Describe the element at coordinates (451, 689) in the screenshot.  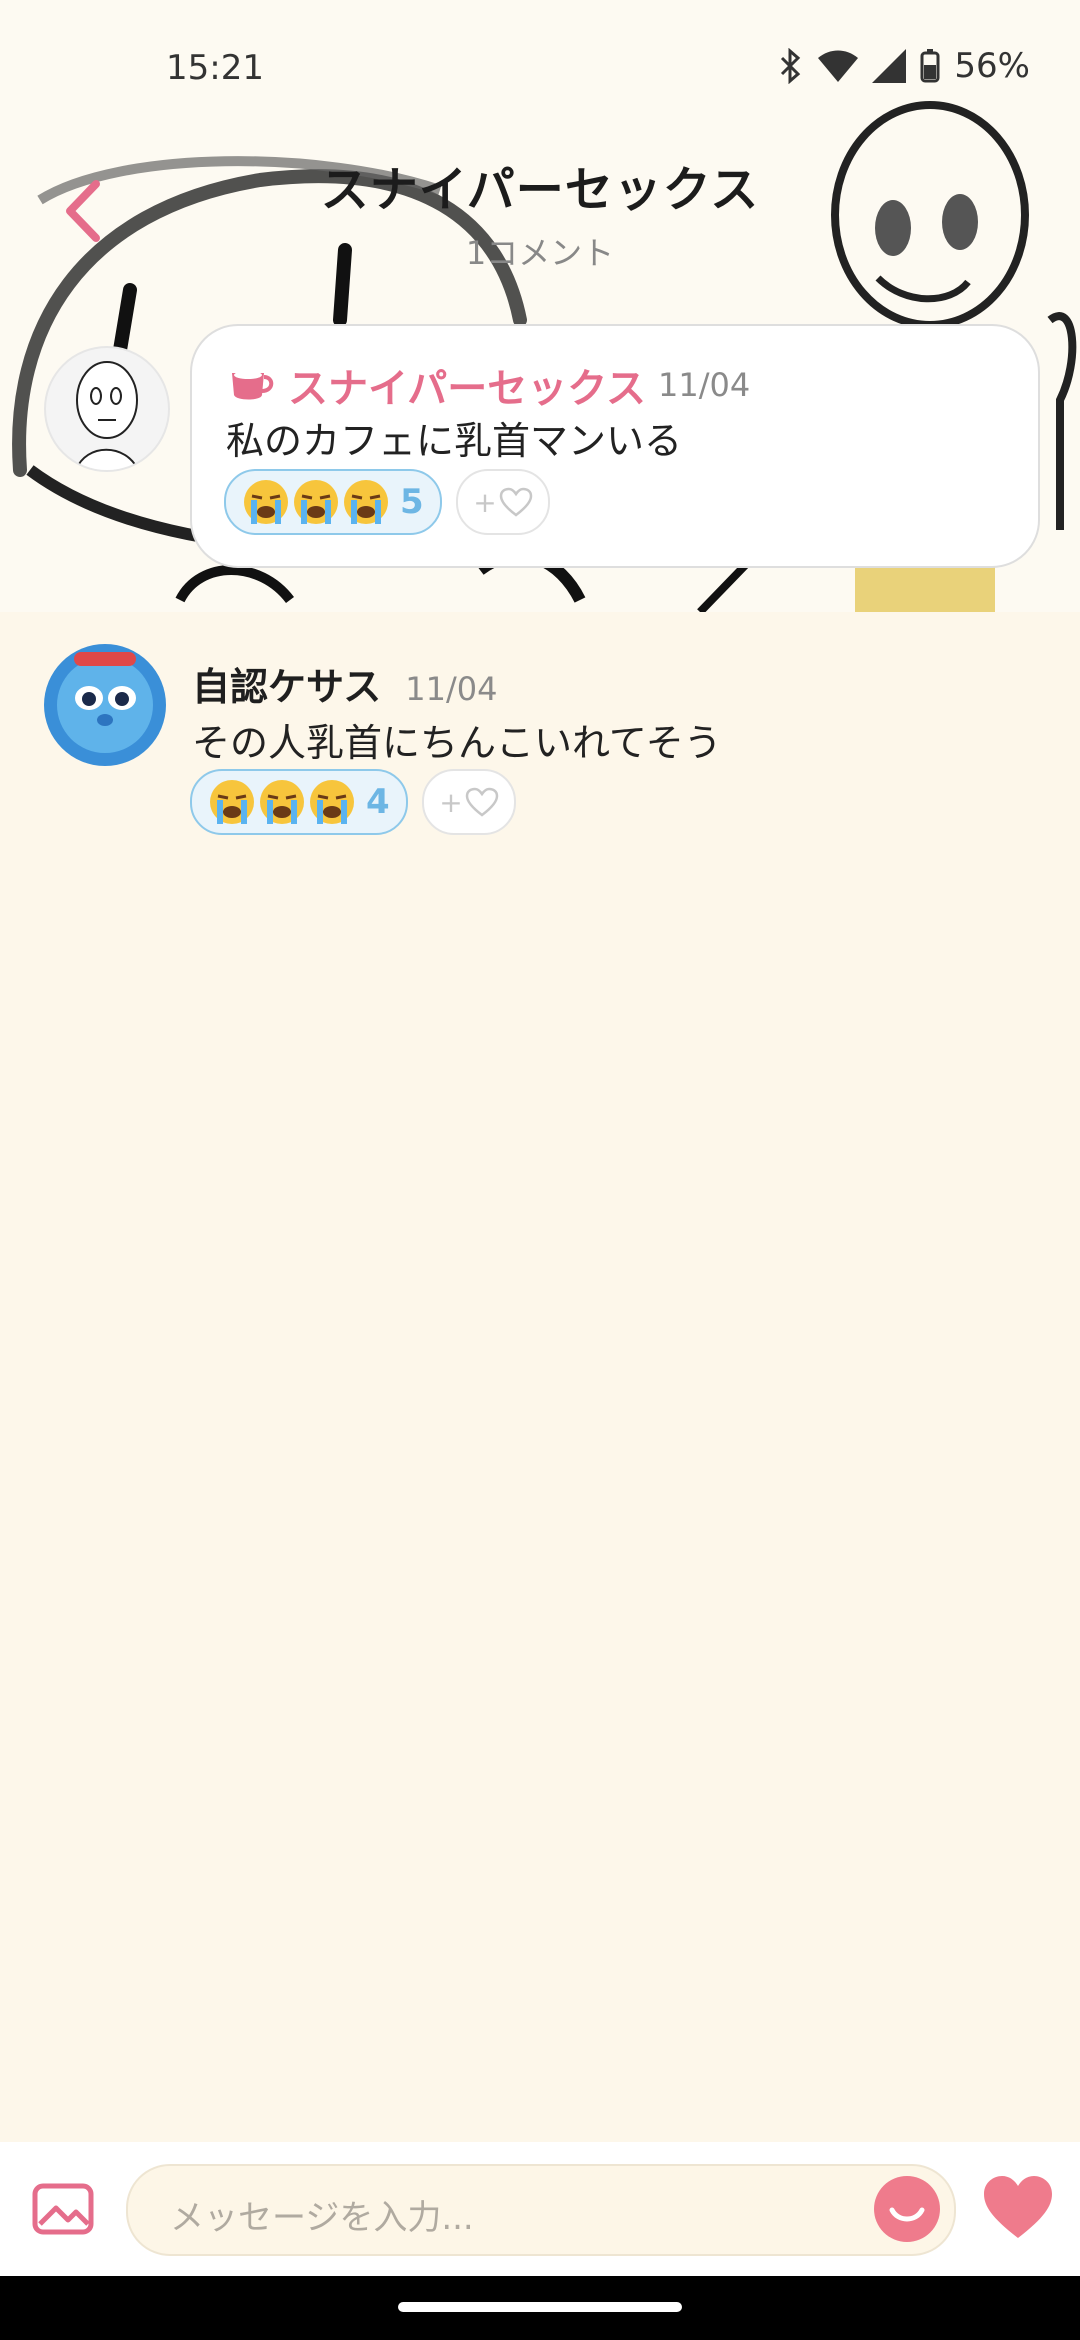
I see `comment-date: 11/04` at that location.